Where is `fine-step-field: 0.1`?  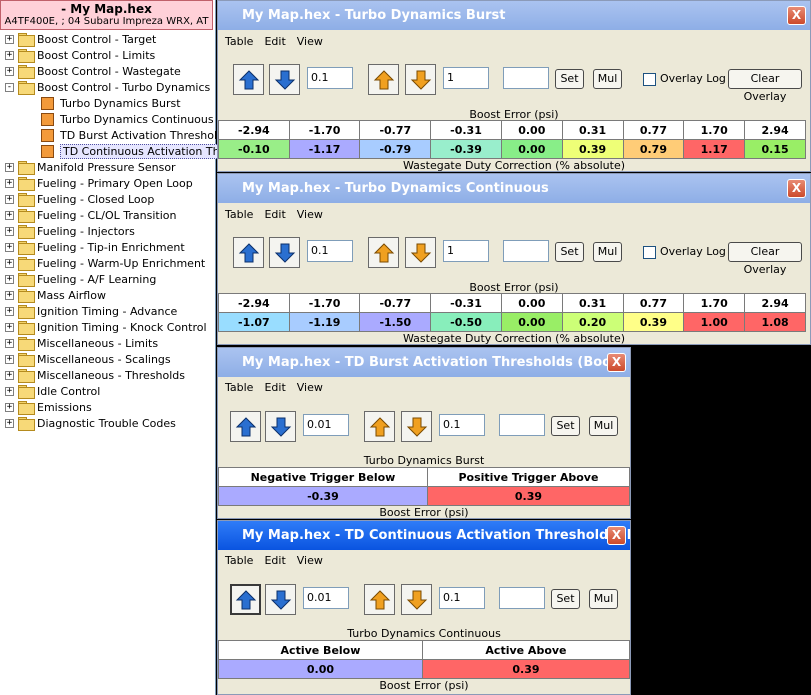 fine-step-field: 0.1 is located at coordinates (330, 251).